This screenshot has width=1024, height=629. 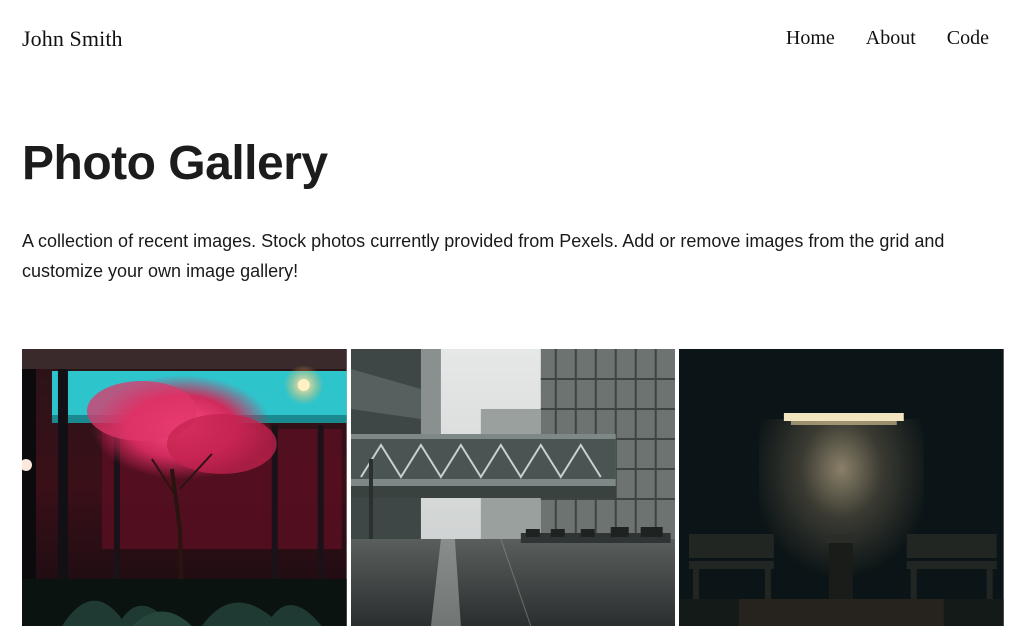 I want to click on site-header: John Smith Home About Code, so click(x=512, y=39).